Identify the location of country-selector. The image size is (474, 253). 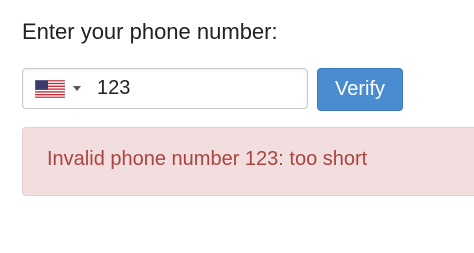
(61, 89).